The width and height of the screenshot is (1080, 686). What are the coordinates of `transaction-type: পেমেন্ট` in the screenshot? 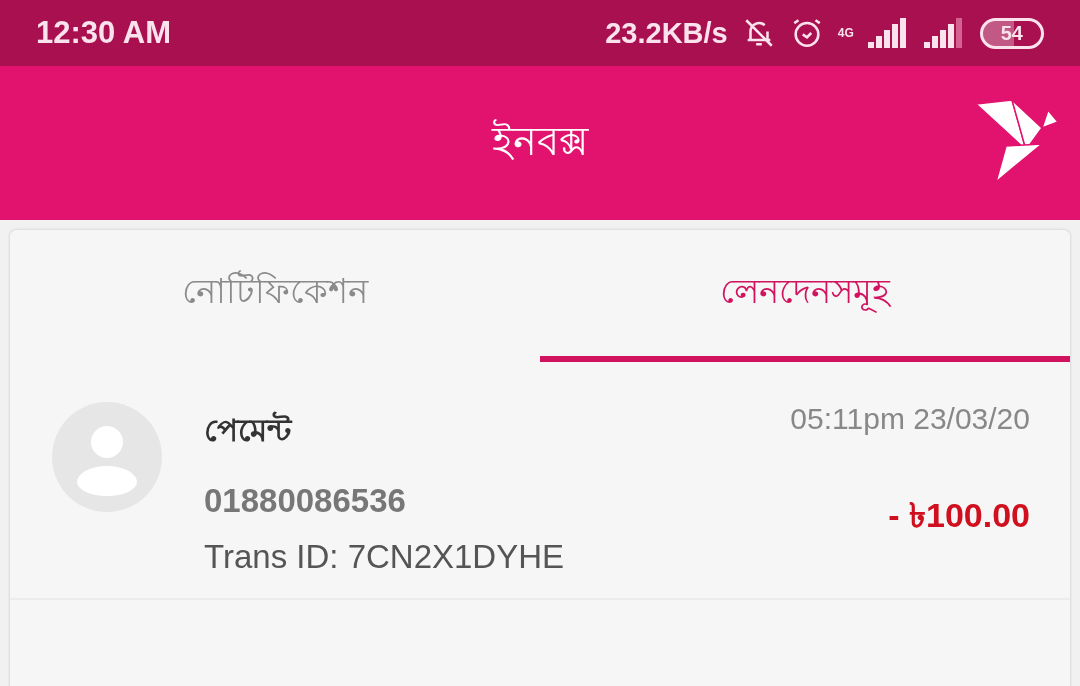 It's located at (249, 430).